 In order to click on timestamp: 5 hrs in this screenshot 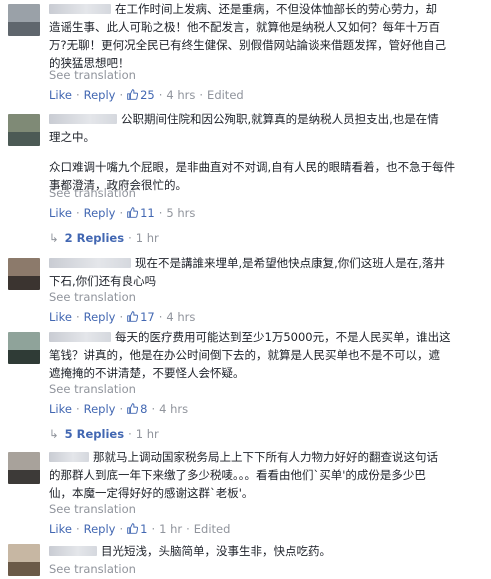, I will do `click(180, 213)`.